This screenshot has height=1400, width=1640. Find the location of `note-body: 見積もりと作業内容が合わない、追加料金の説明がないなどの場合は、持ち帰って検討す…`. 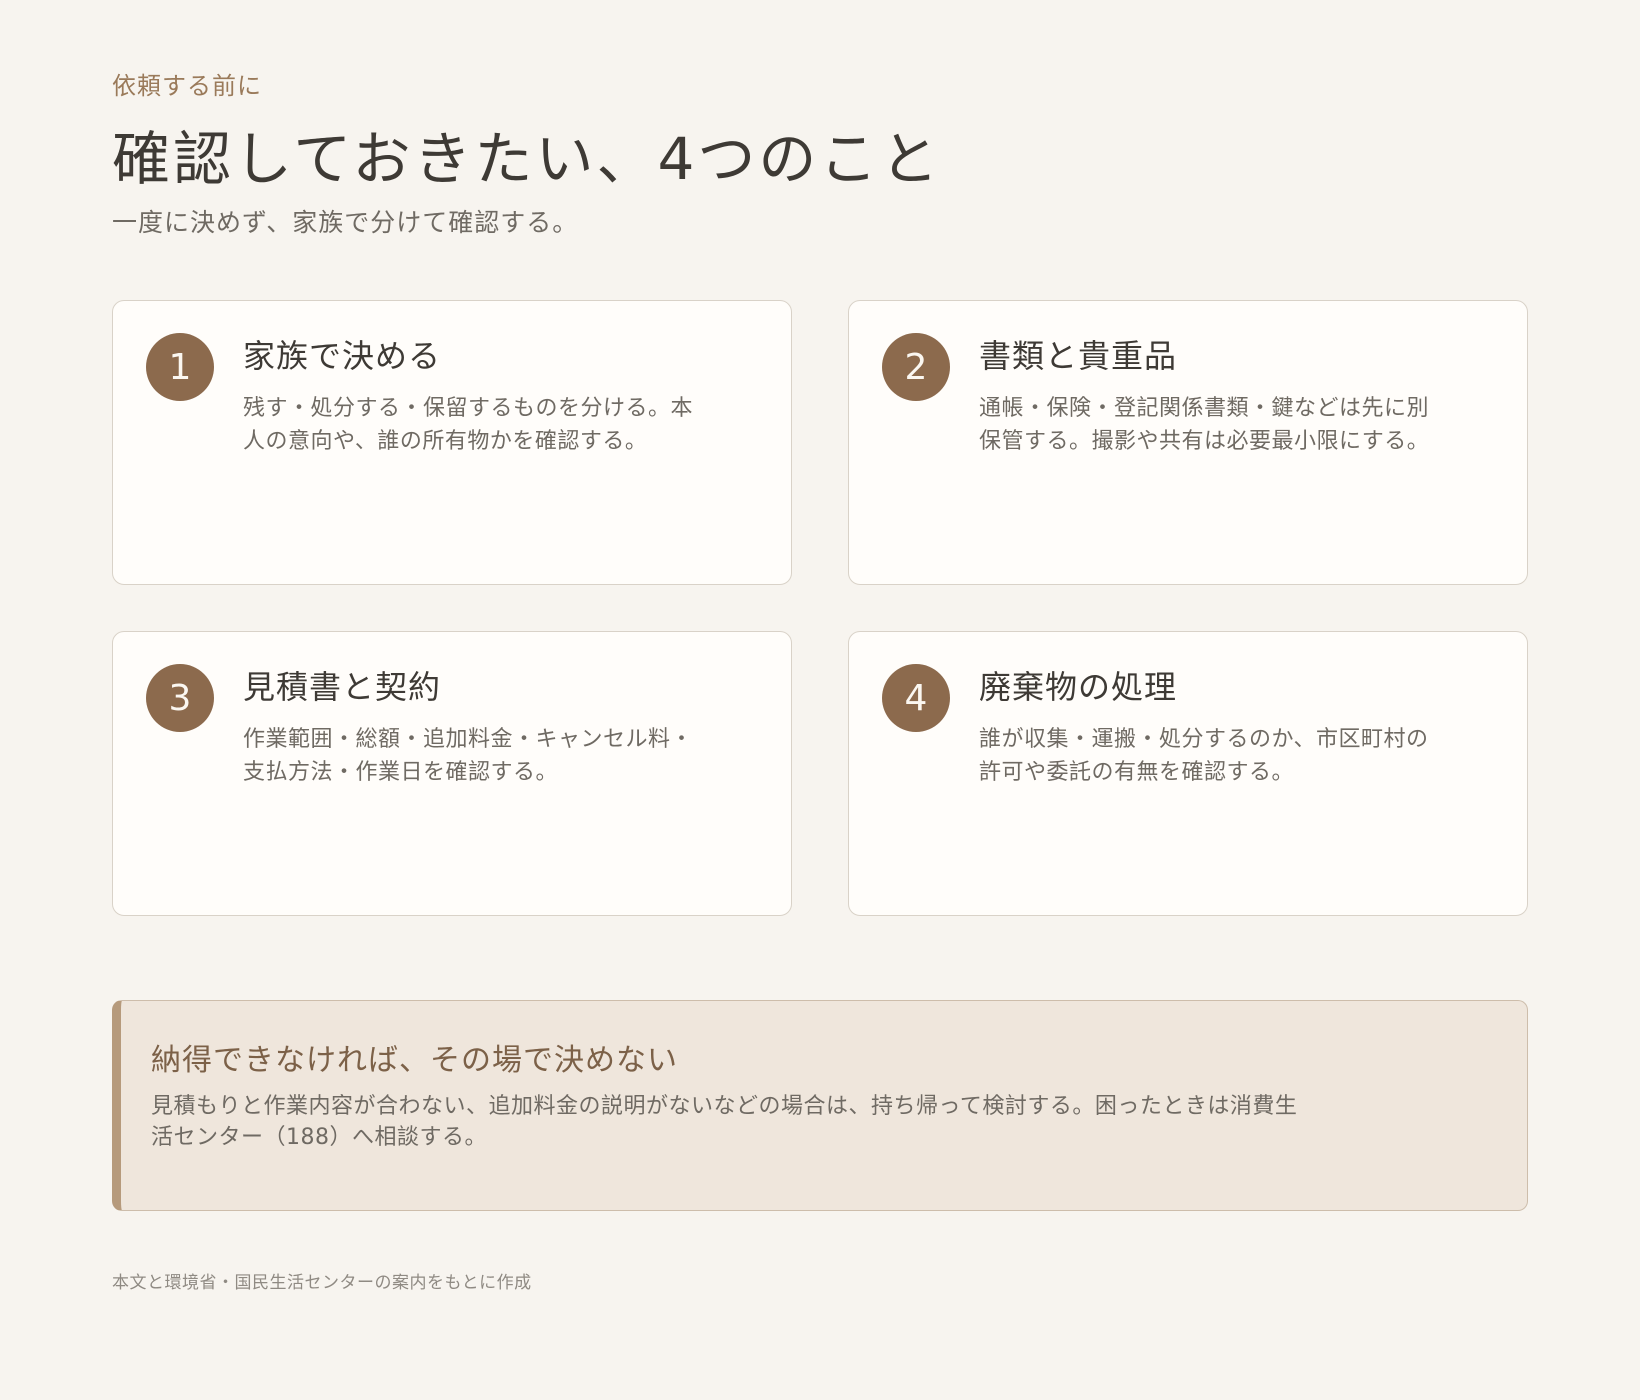

note-body: 見積もりと作業内容が合わない、追加料金の説明がないなどの場合は、持ち帰って検討す… is located at coordinates (724, 1122).